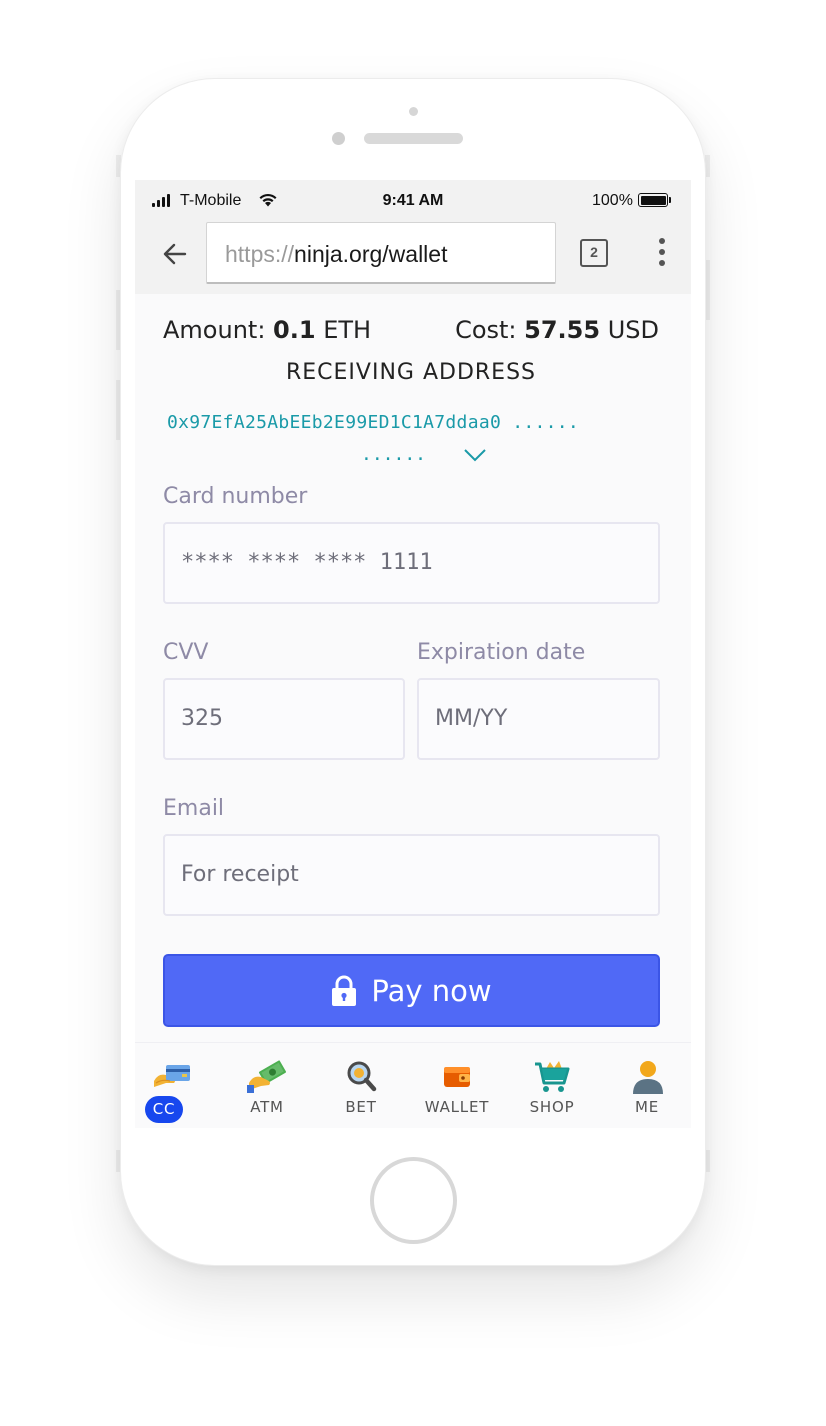 The width and height of the screenshot is (826, 1426). Describe the element at coordinates (538, 719) in the screenshot. I see `expiration-date-field: MM/YY` at that location.